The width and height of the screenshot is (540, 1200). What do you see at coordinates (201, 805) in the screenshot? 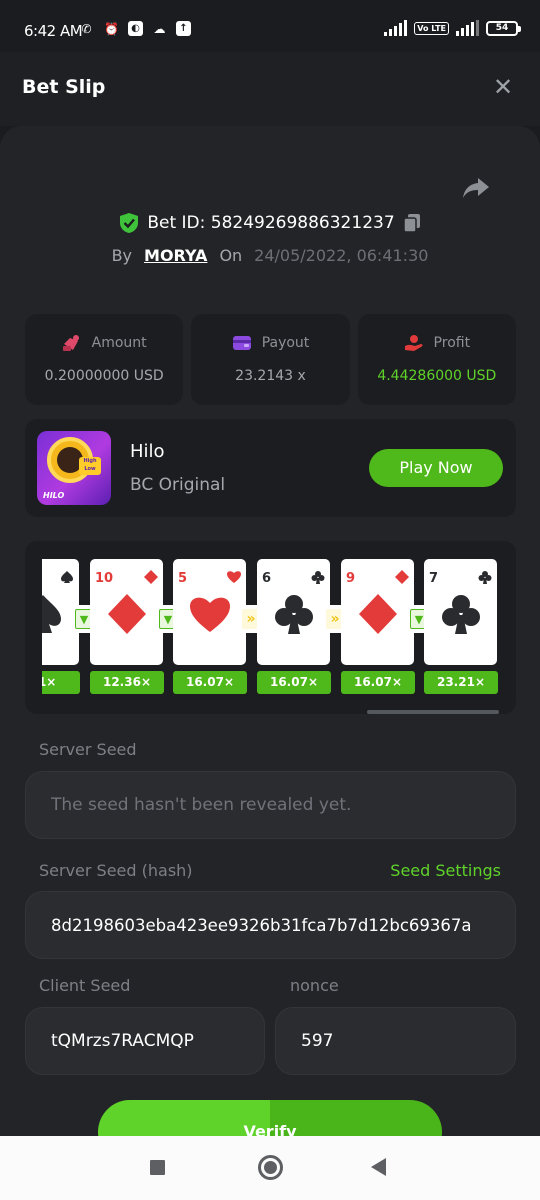
I see `server-seed-value: The seed hasn't been revealed yet.` at bounding box center [201, 805].